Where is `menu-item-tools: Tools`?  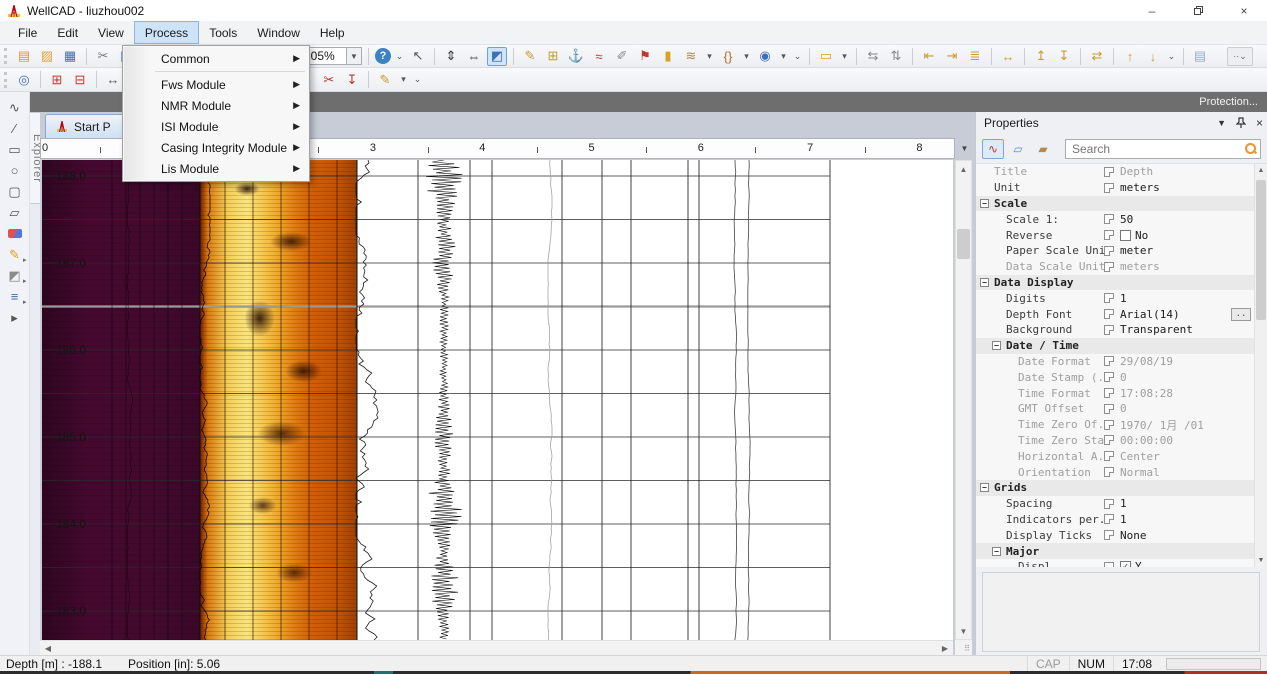
menu-item-tools: Tools is located at coordinates (223, 32).